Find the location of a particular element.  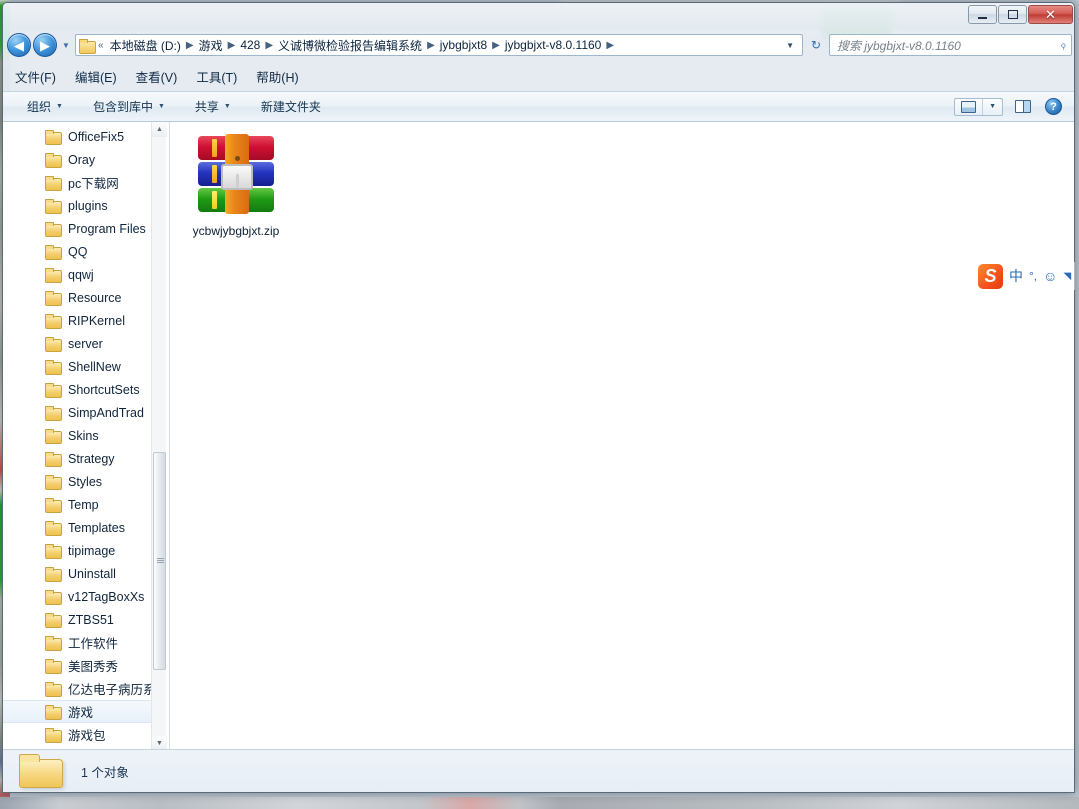

tree-item-server: server is located at coordinates (78, 343).